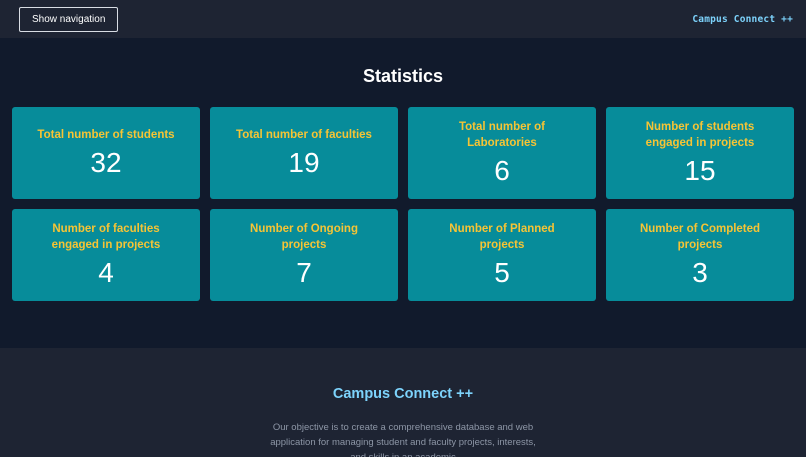 The image size is (806, 457). Describe the element at coordinates (700, 170) in the screenshot. I see `stat-card-value: 15` at that location.